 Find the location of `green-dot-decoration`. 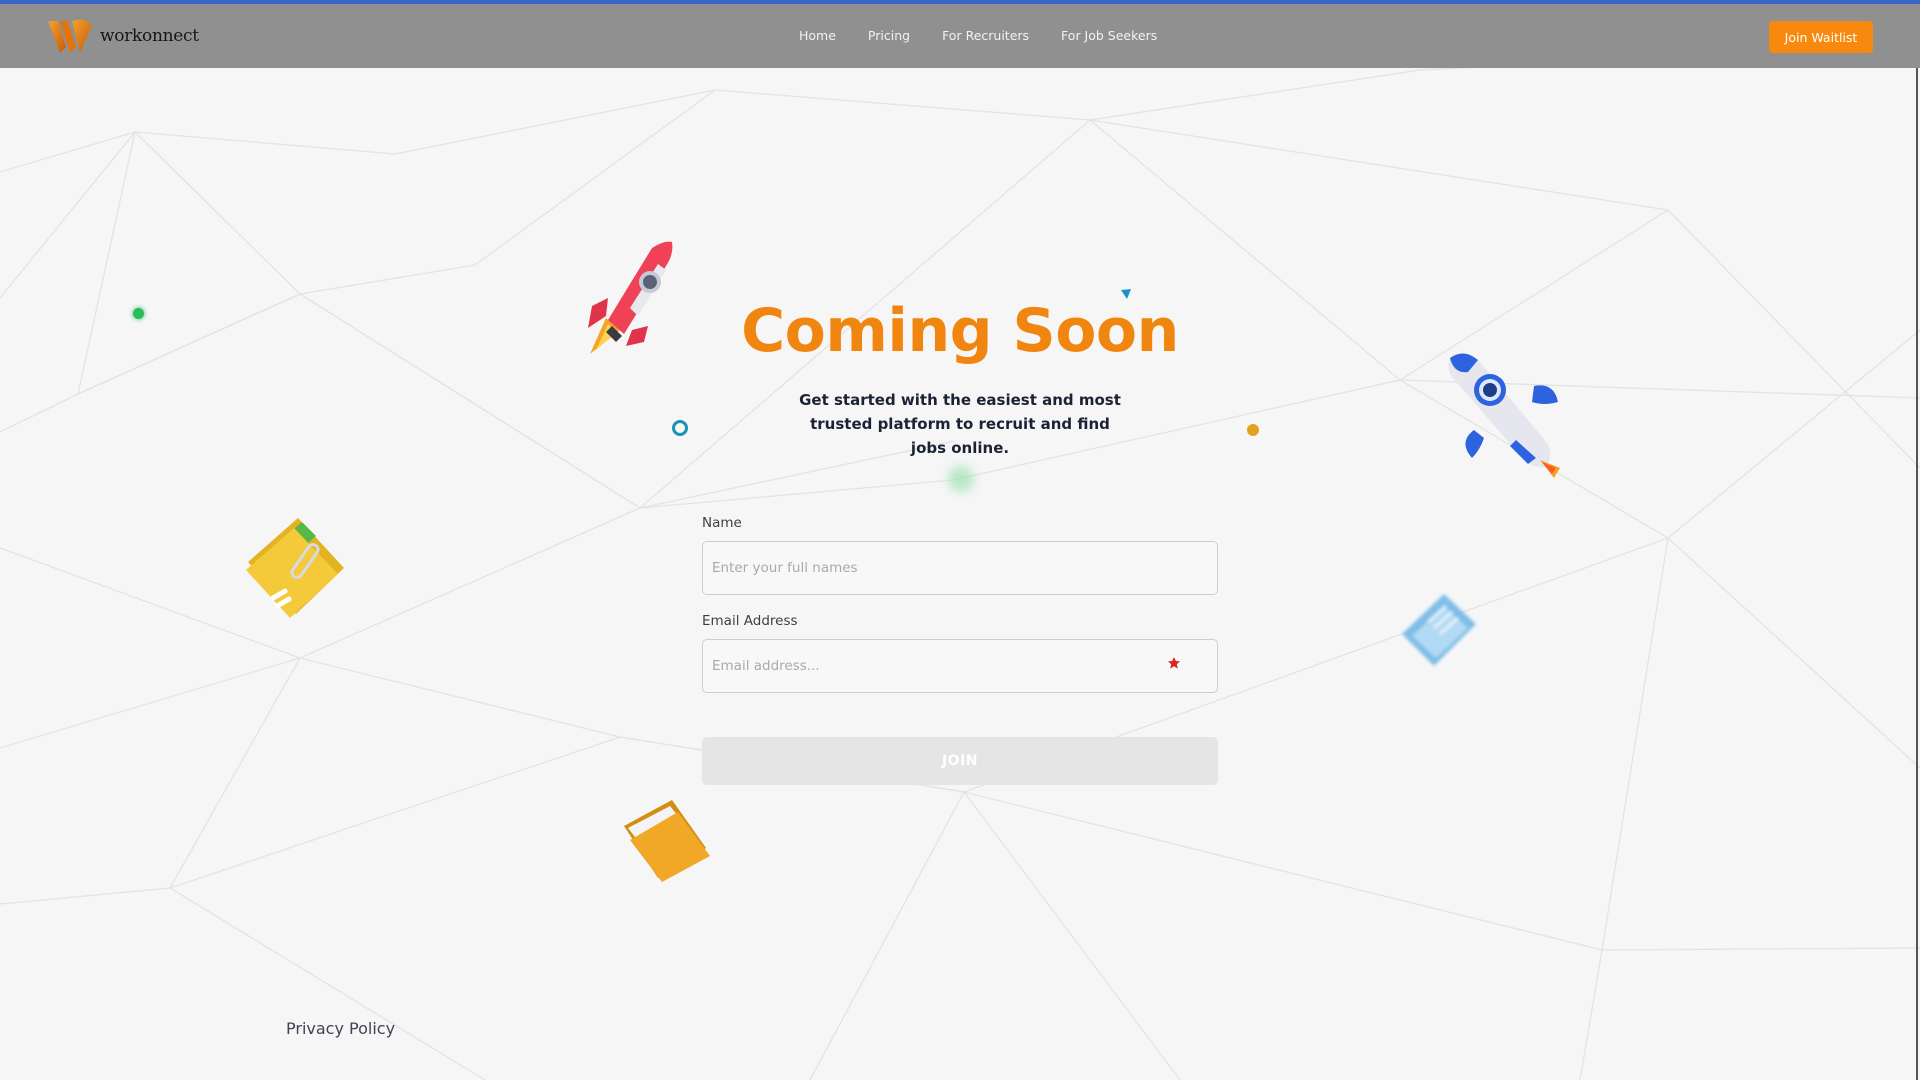

green-dot-decoration is located at coordinates (138, 313).